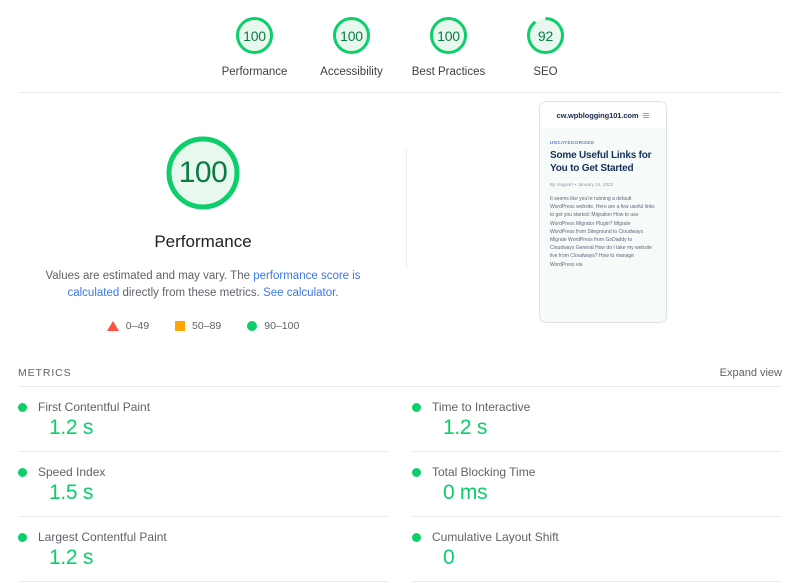 This screenshot has height=588, width=800. I want to click on legend-range: 50–89, so click(207, 326).